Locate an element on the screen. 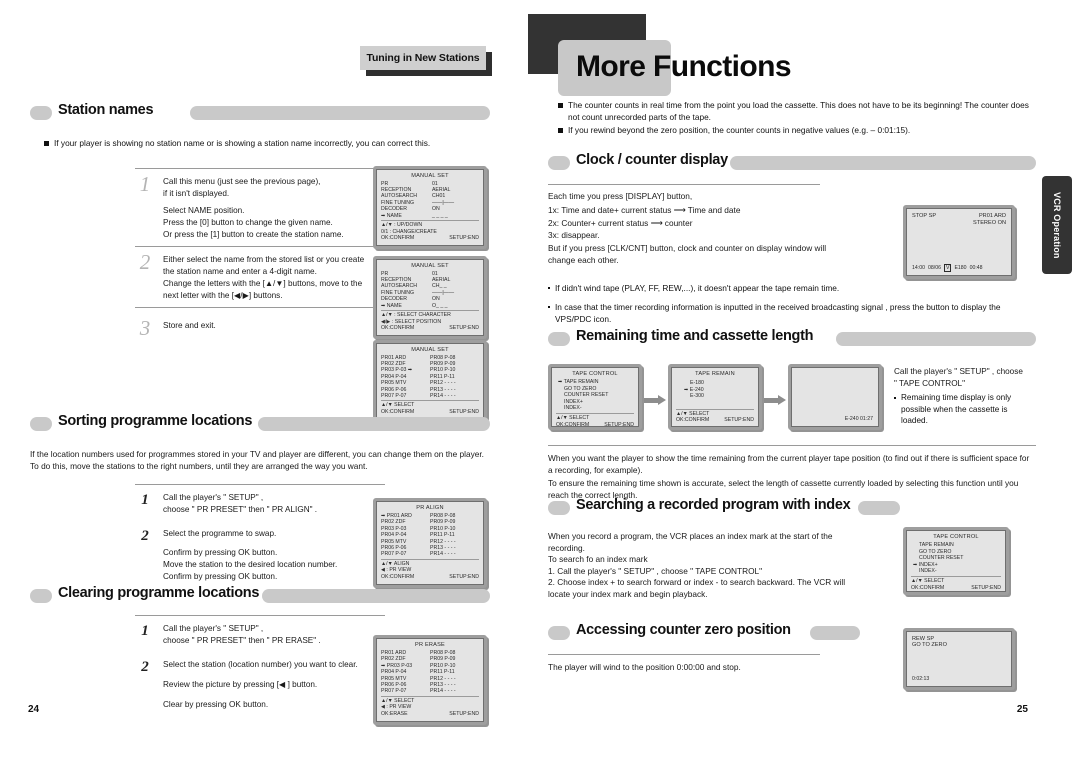 The width and height of the screenshot is (1080, 763). osd-status-top: STOP SP PR01 ARD is located at coordinates (959, 216).